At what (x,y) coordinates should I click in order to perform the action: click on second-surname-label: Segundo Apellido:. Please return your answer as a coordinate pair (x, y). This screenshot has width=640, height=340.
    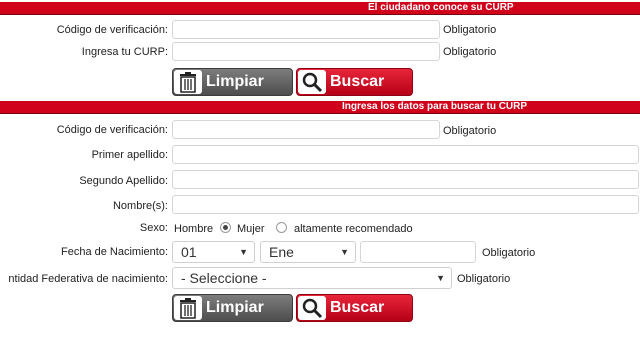
    Looking at the image, I should click on (123, 181).